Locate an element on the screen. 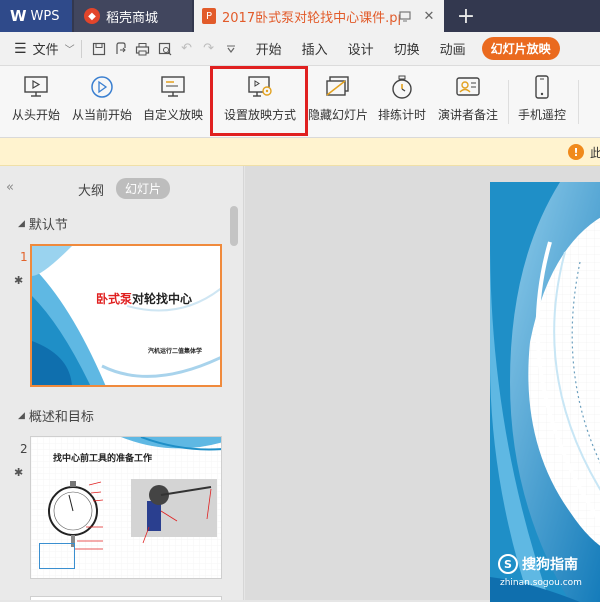 This screenshot has width=600, height=602. menu-home: 开始 is located at coordinates (269, 48).